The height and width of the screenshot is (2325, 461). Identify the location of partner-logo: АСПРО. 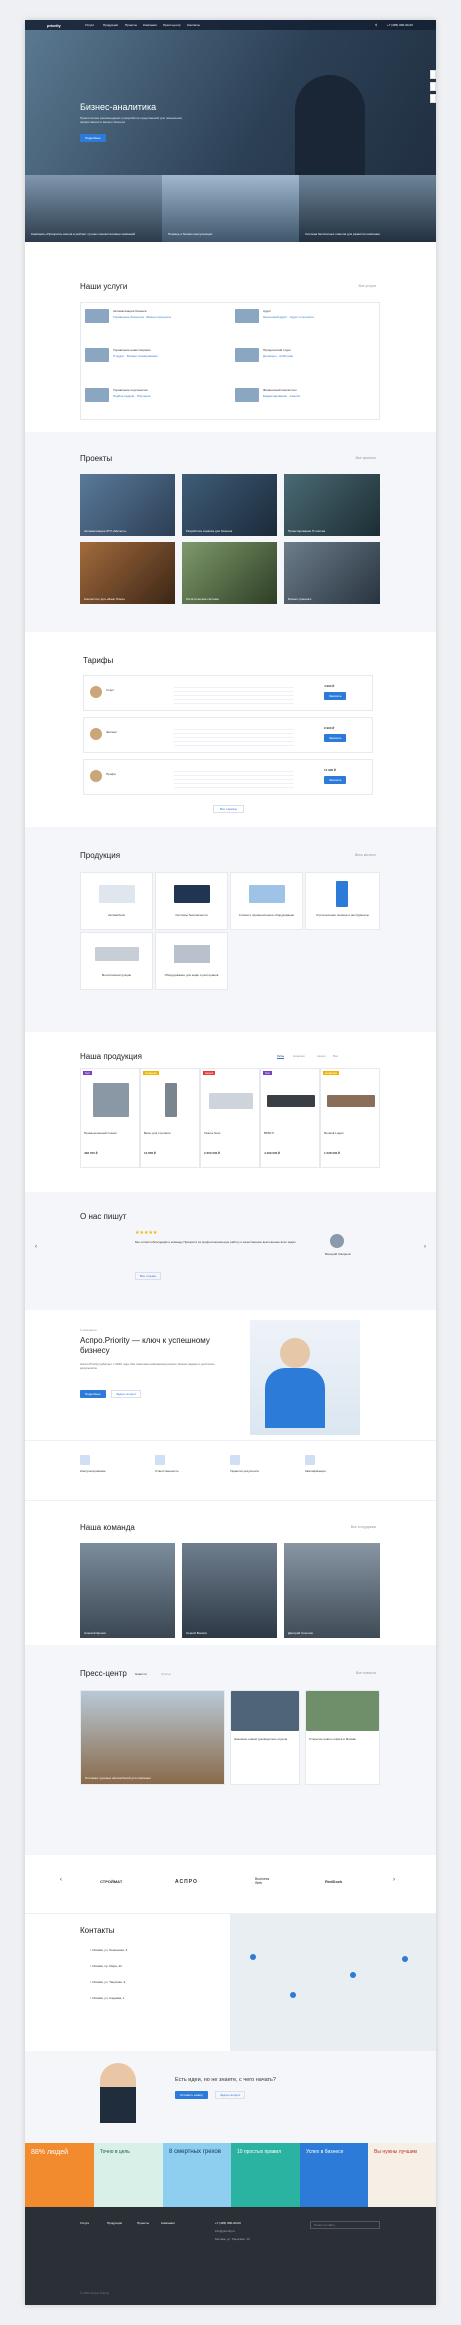
(186, 1882).